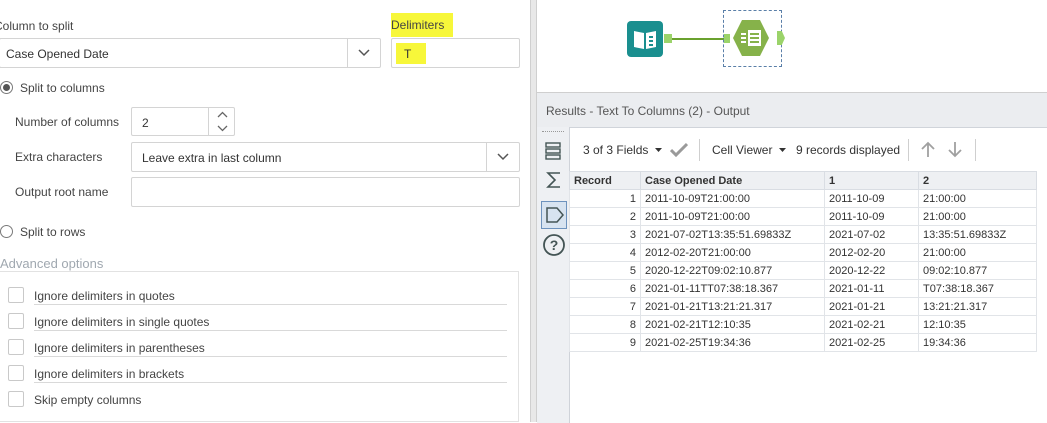 Image resolution: width=1047 pixels, height=423 pixels. What do you see at coordinates (119, 348) in the screenshot?
I see `option-label: Ignore delimiters in parentheses` at bounding box center [119, 348].